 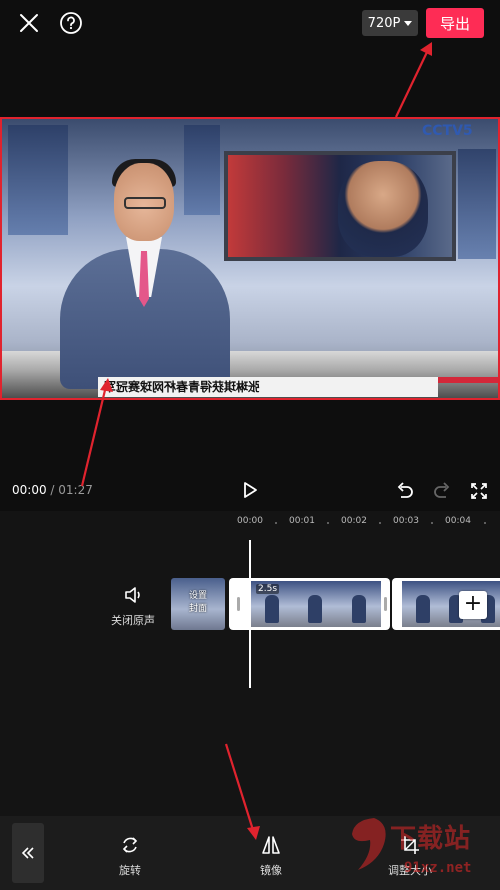 What do you see at coordinates (133, 608) in the screenshot?
I see `mute-original-audio-button: 关闭原声` at bounding box center [133, 608].